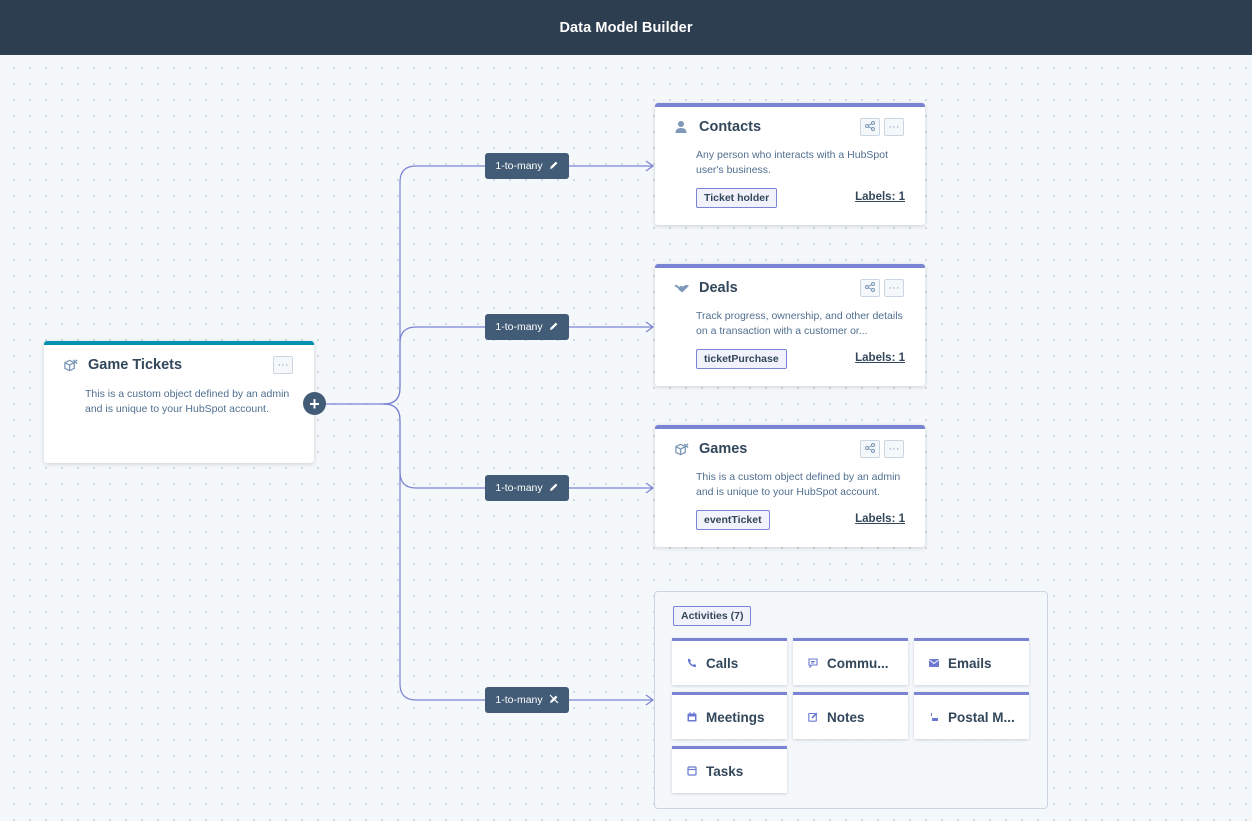 The image size is (1252, 821). Describe the element at coordinates (730, 127) in the screenshot. I see `contacts-title: Contacts` at that location.